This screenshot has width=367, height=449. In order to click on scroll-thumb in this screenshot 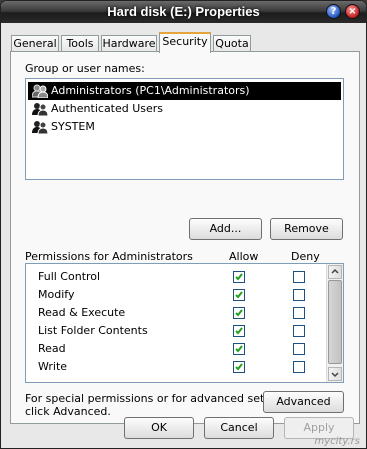, I will do `click(335, 322)`.